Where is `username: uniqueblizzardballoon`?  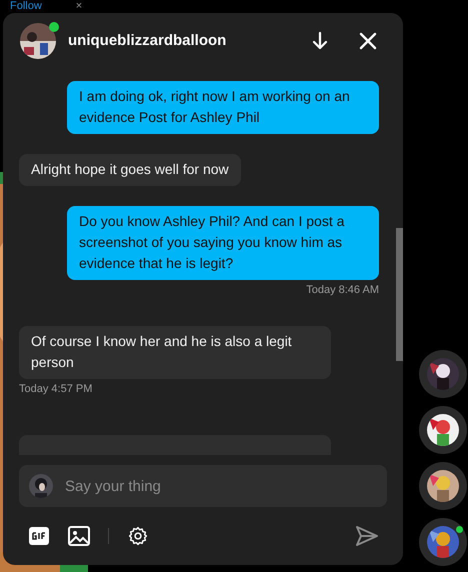 username: uniqueblizzardballoon is located at coordinates (148, 40).